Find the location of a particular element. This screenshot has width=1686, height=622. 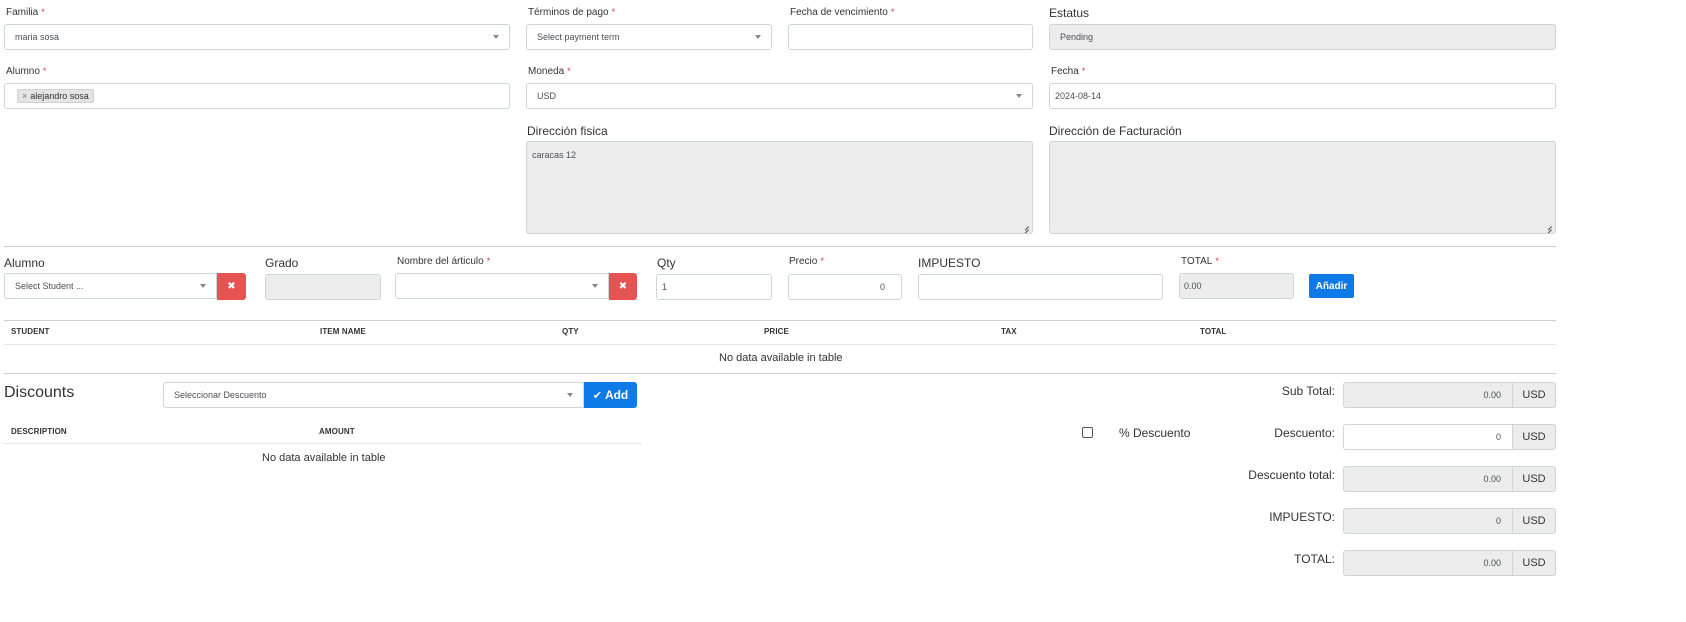

descuento-total-label: Descuento total: is located at coordinates (1291, 475).